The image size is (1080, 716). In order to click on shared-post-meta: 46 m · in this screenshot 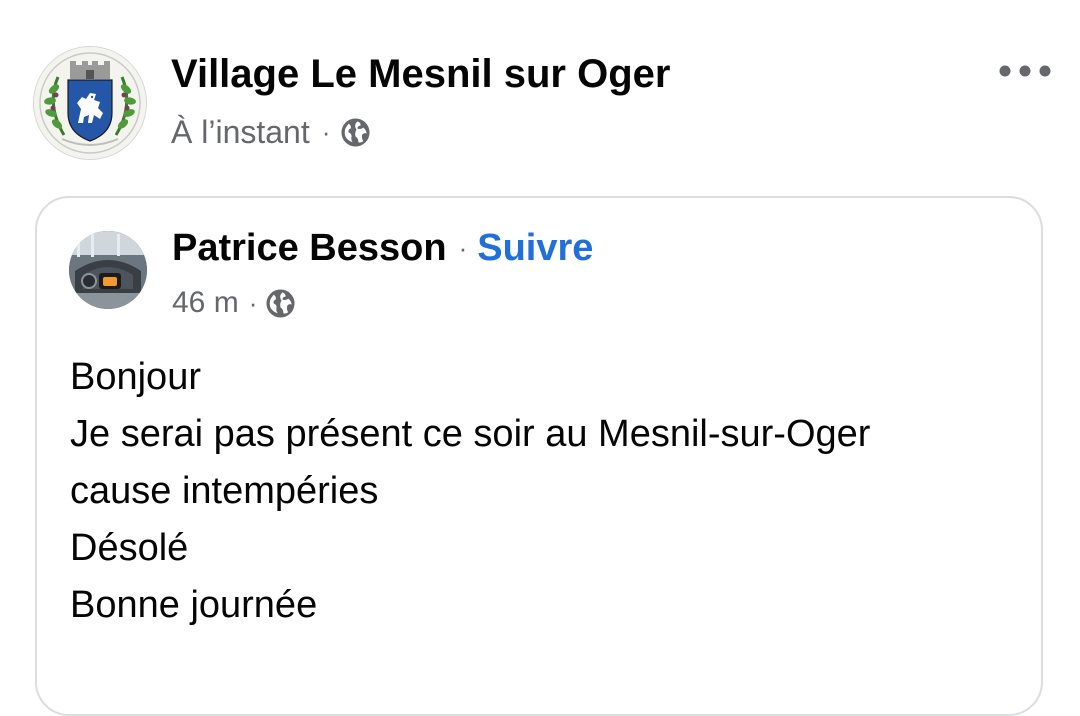, I will do `click(234, 303)`.